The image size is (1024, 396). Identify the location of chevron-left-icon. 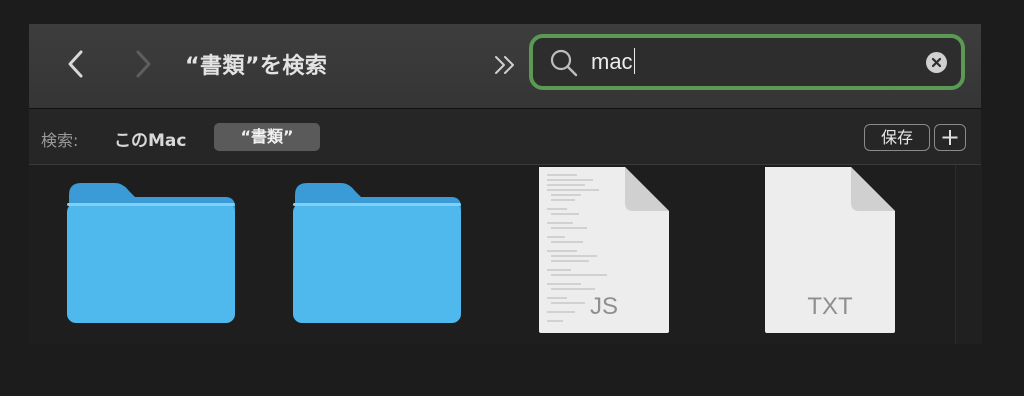
(75, 64).